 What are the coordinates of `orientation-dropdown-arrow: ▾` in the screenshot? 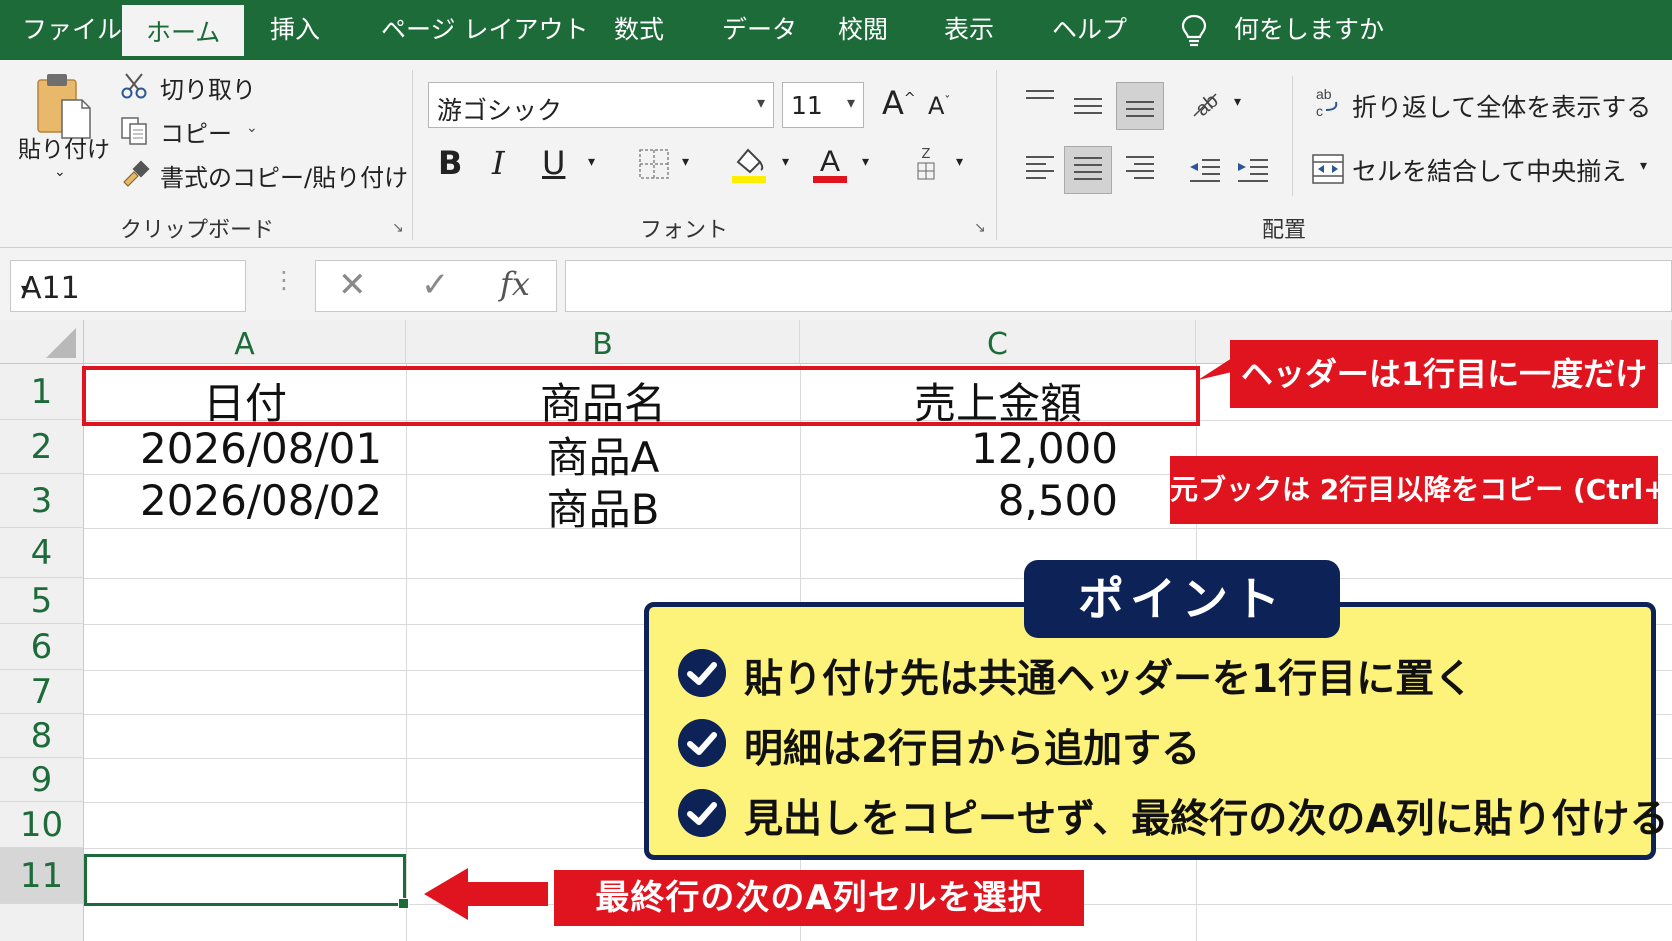 It's located at (1237, 102).